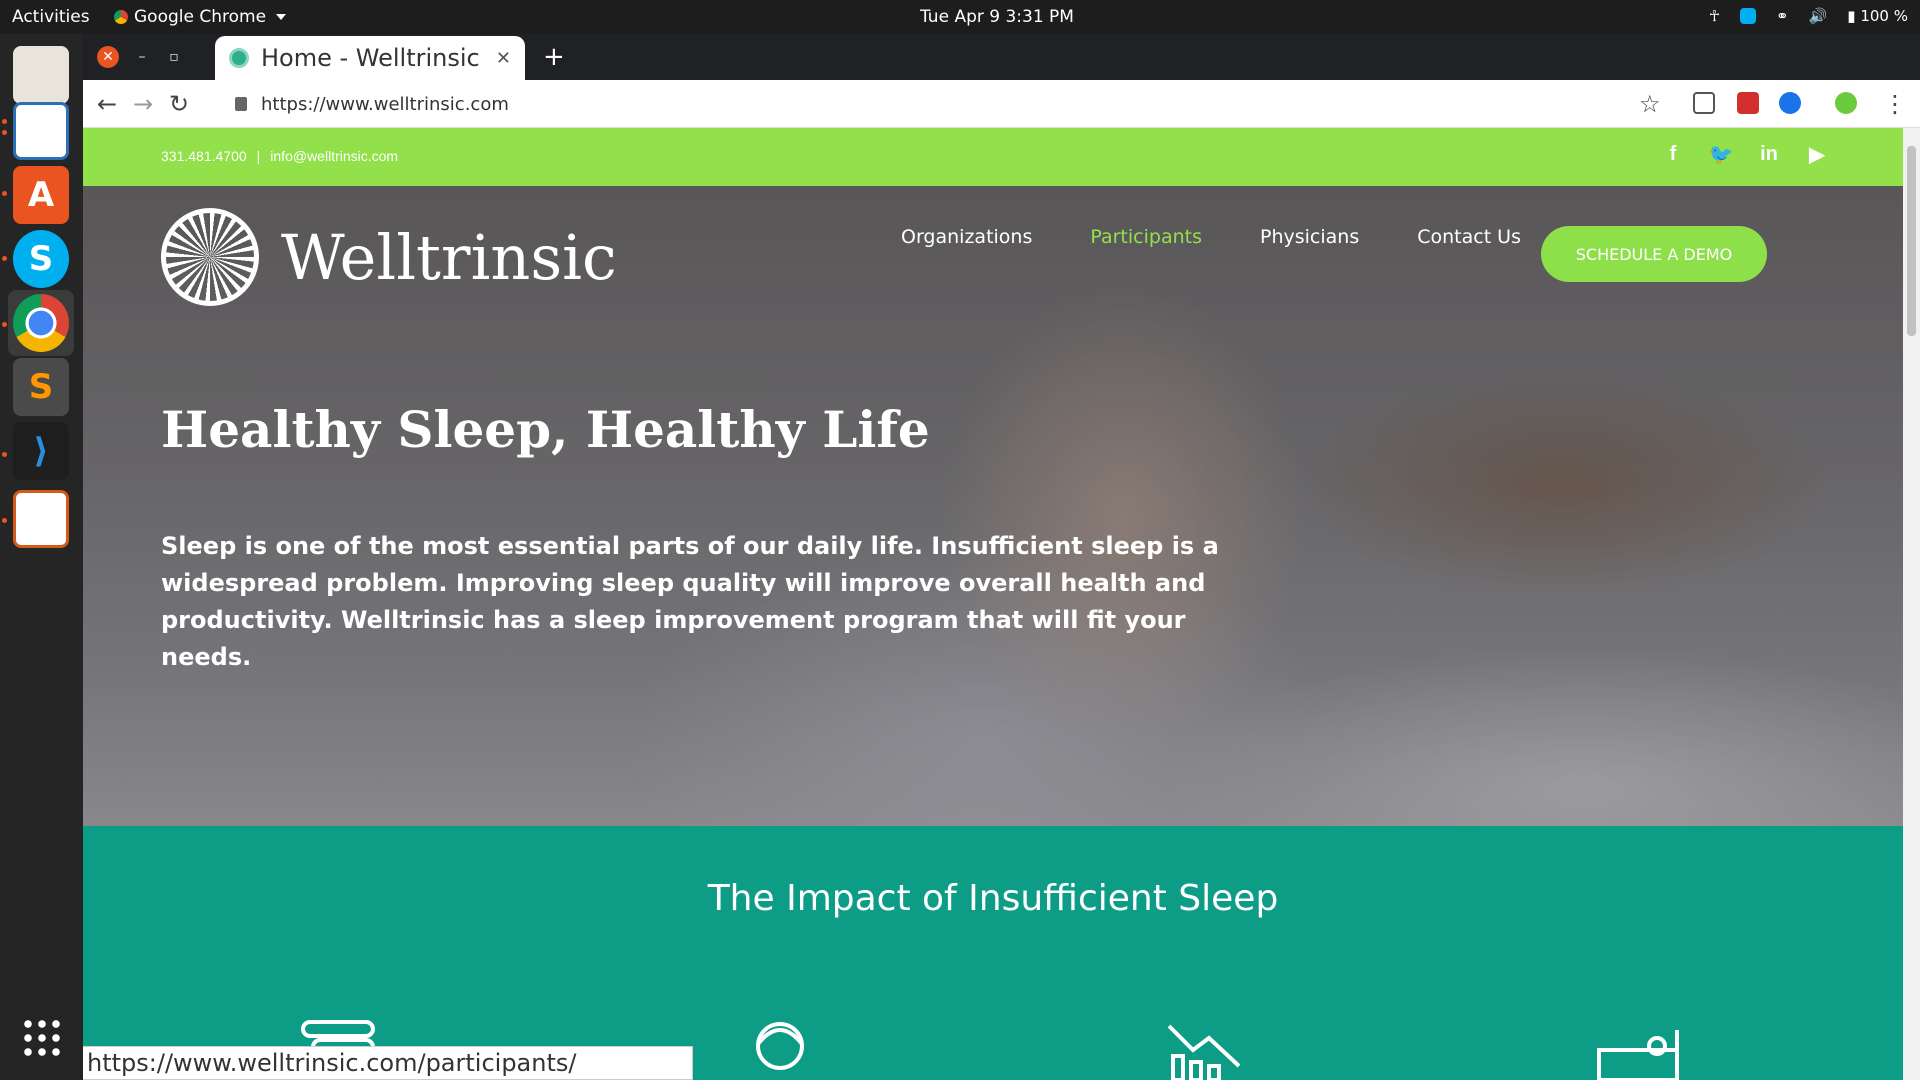  What do you see at coordinates (554, 57) in the screenshot?
I see `new-tab-icon: +` at bounding box center [554, 57].